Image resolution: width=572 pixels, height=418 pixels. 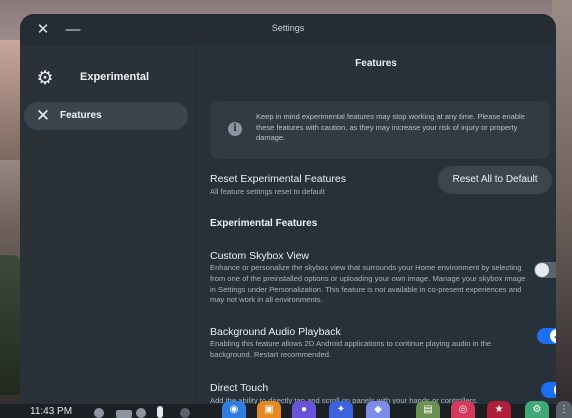 I want to click on background-audio-toggle: ✓, so click(x=546, y=336).